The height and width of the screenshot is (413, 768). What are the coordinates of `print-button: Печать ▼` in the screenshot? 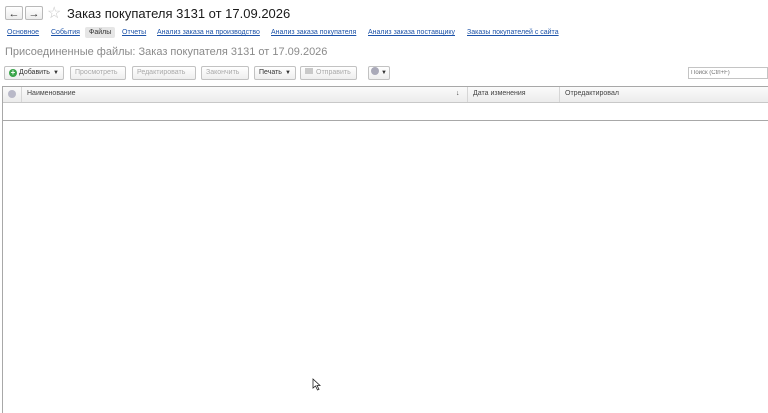 It's located at (275, 73).